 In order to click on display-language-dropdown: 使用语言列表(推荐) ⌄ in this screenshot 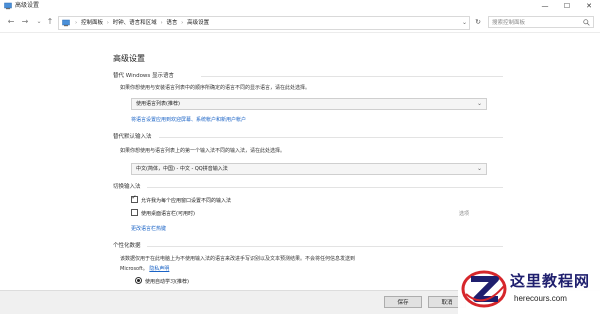, I will do `click(309, 104)`.